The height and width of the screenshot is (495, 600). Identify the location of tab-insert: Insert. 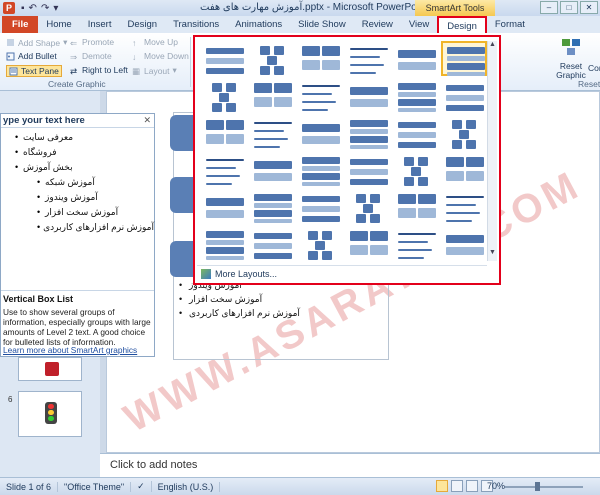
(100, 24).